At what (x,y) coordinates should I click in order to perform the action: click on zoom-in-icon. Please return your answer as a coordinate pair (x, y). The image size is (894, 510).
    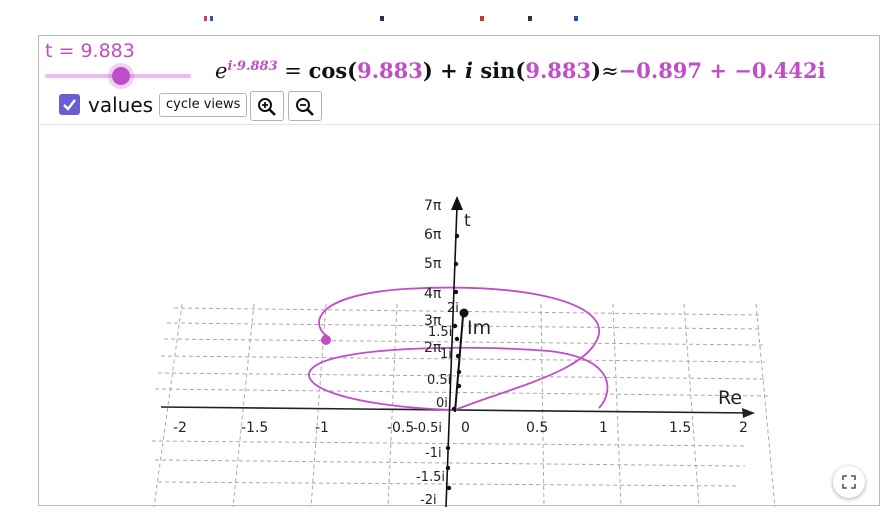
    Looking at the image, I should click on (267, 107).